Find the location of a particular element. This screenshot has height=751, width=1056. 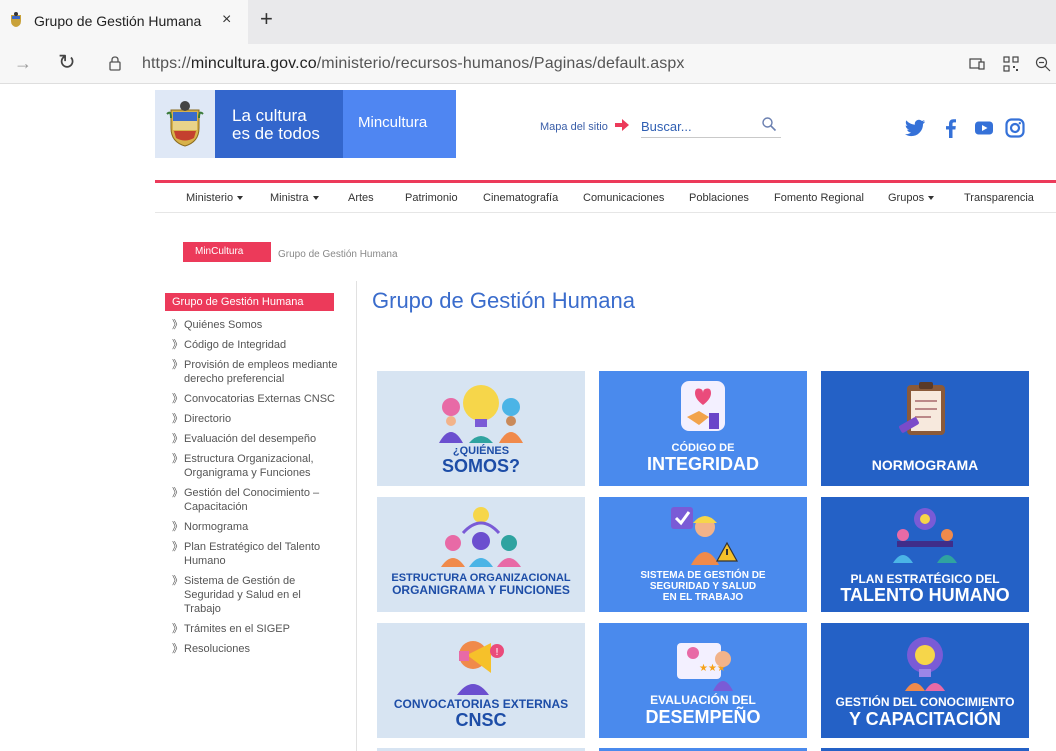

knowledge-lightbulb-illustration is located at coordinates (925, 664).